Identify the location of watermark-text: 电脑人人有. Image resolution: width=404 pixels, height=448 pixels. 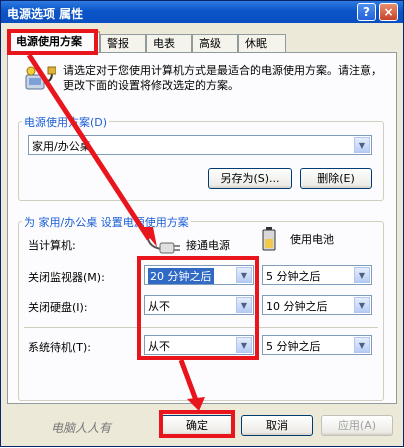
(81, 428).